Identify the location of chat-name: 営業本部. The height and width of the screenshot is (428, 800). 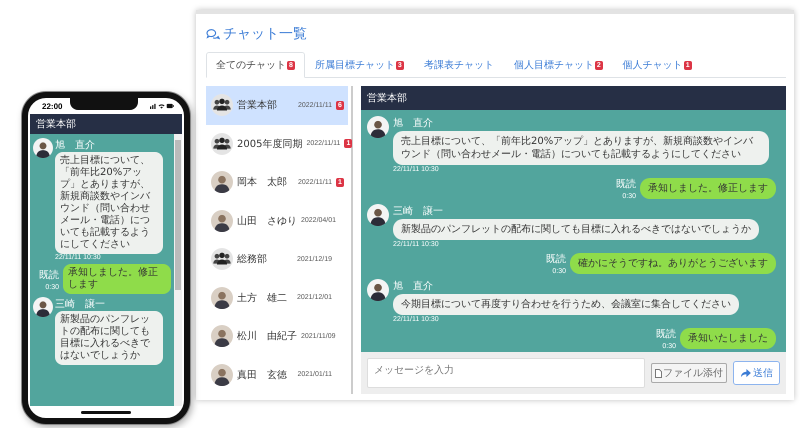
(257, 105).